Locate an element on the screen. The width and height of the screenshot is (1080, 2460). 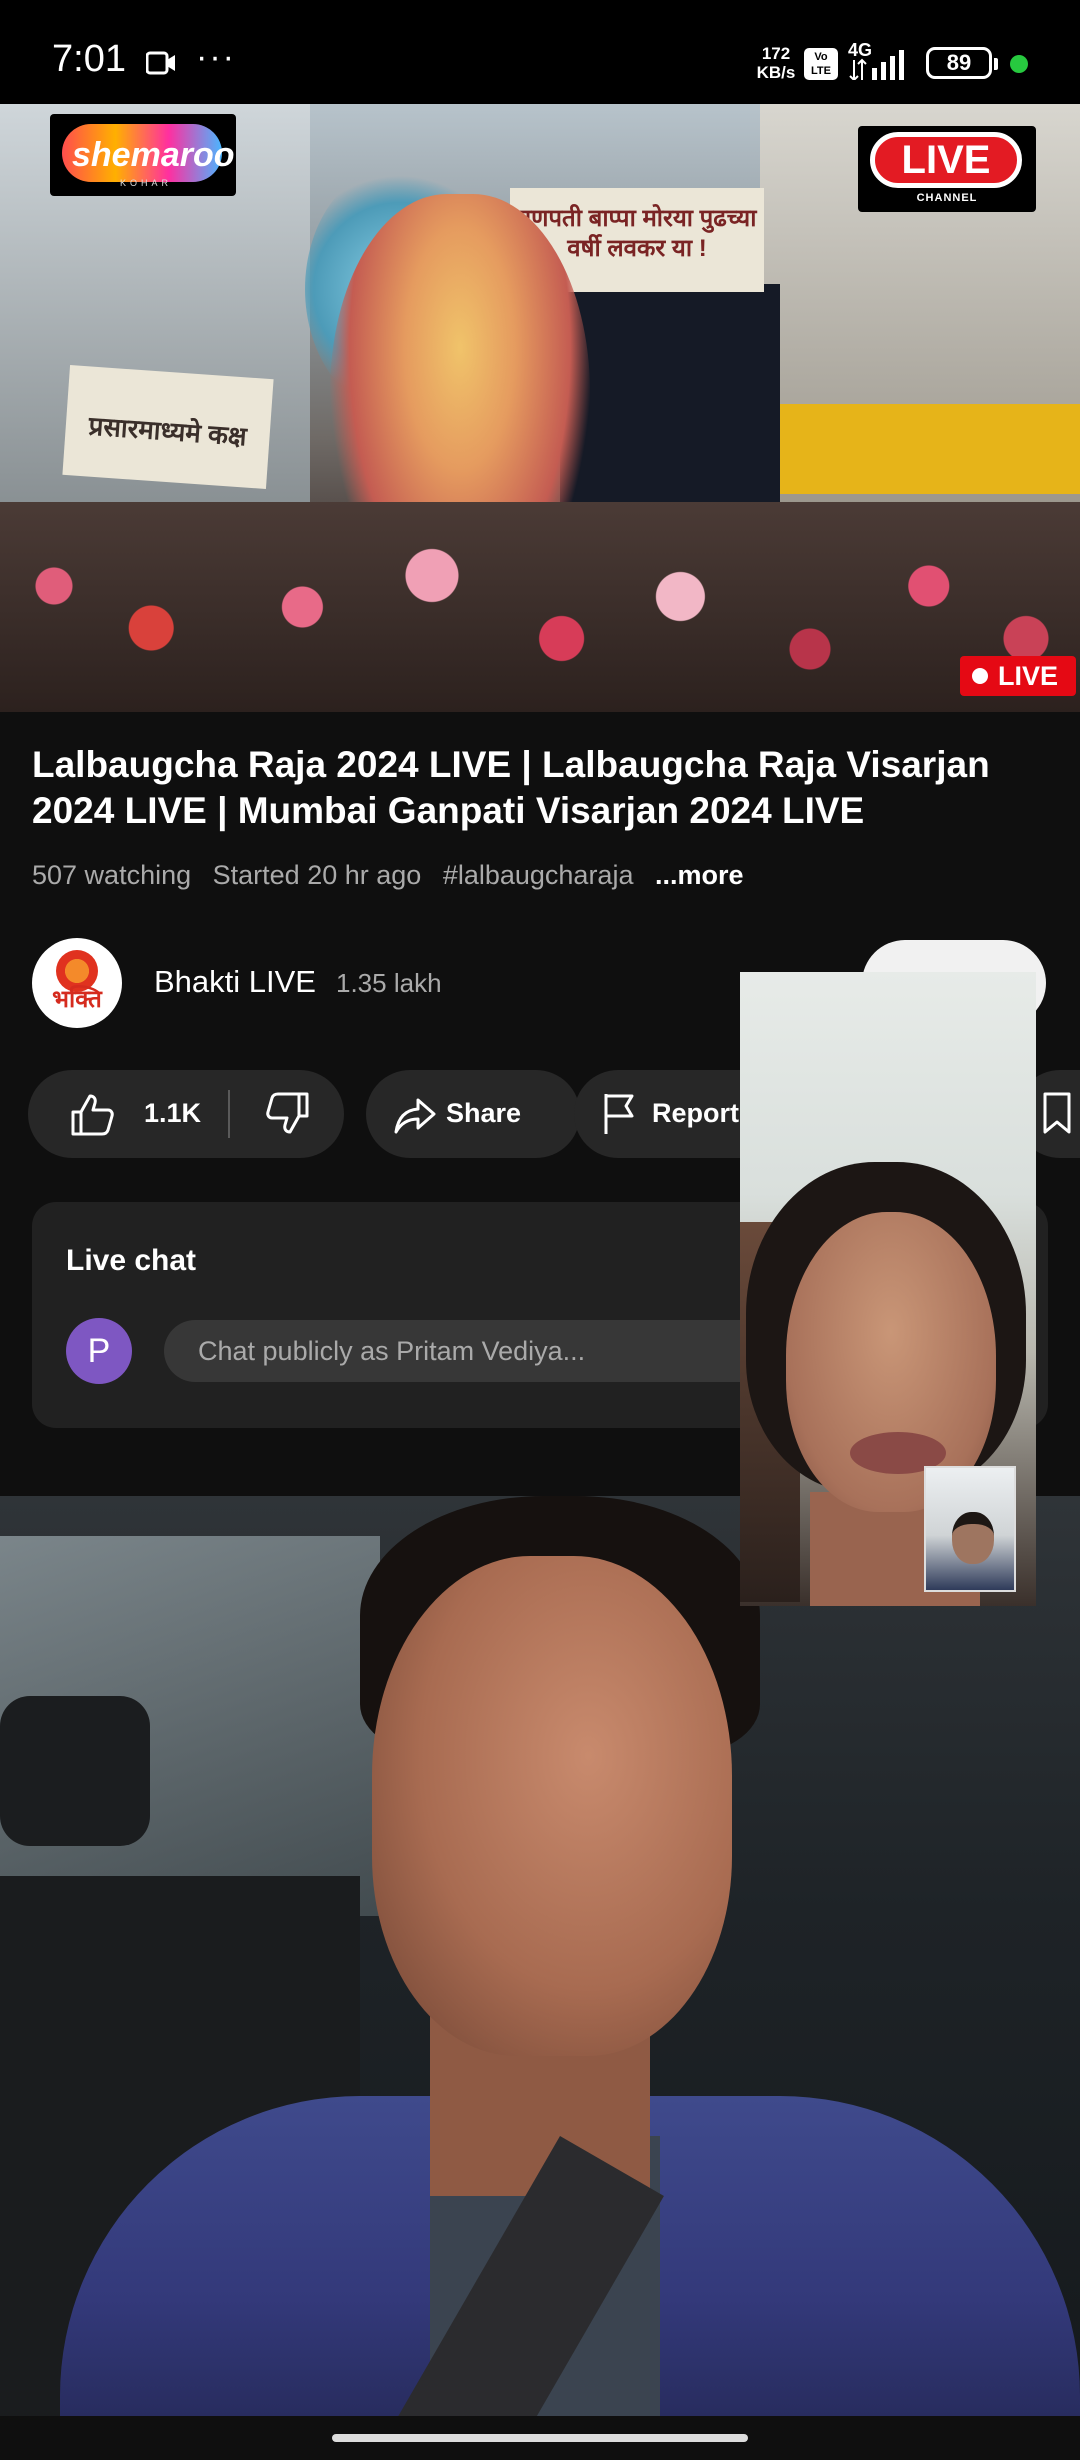
like-divider is located at coordinates (229, 1114).